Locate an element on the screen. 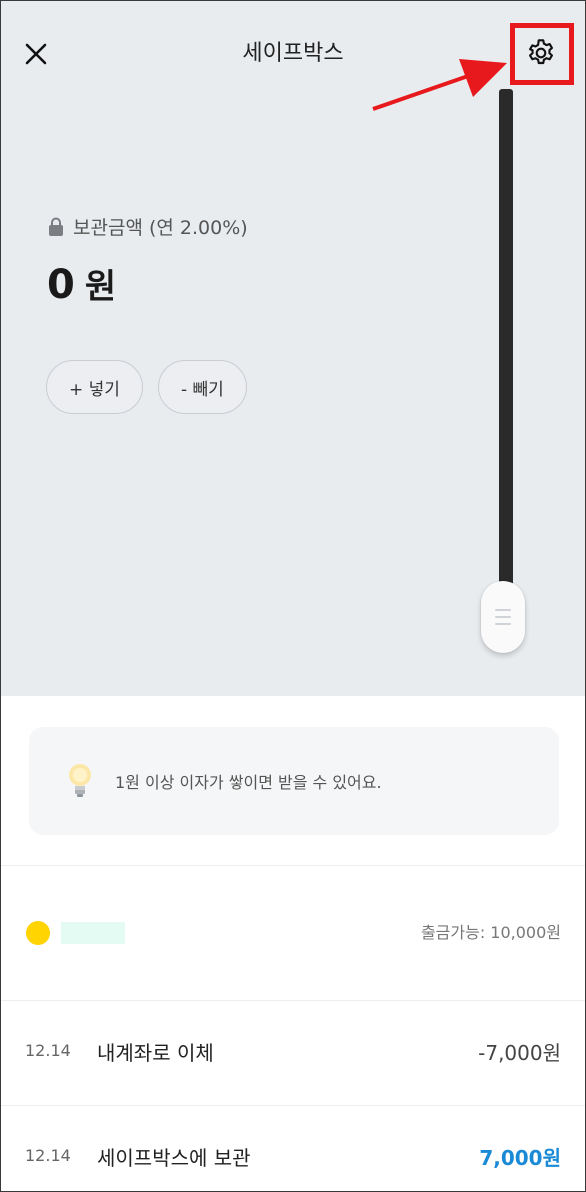 Image resolution: width=586 pixels, height=1192 pixels. action-buttons: + 넣기 - 빼기 is located at coordinates (146, 387).